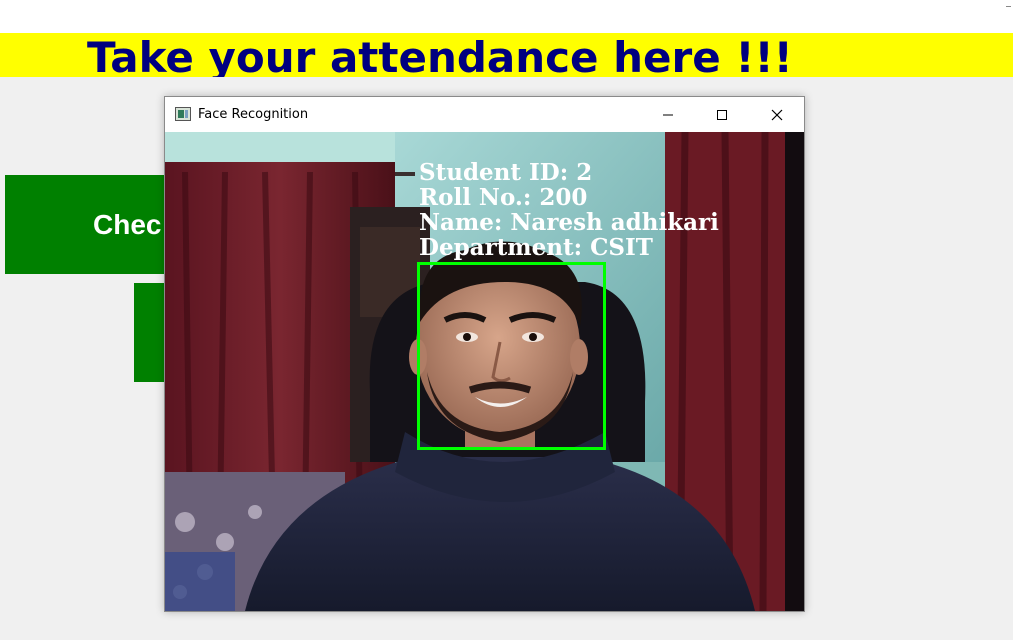 The height and width of the screenshot is (640, 1013). I want to click on page-title: Take your attendance here !!!, so click(440, 55).